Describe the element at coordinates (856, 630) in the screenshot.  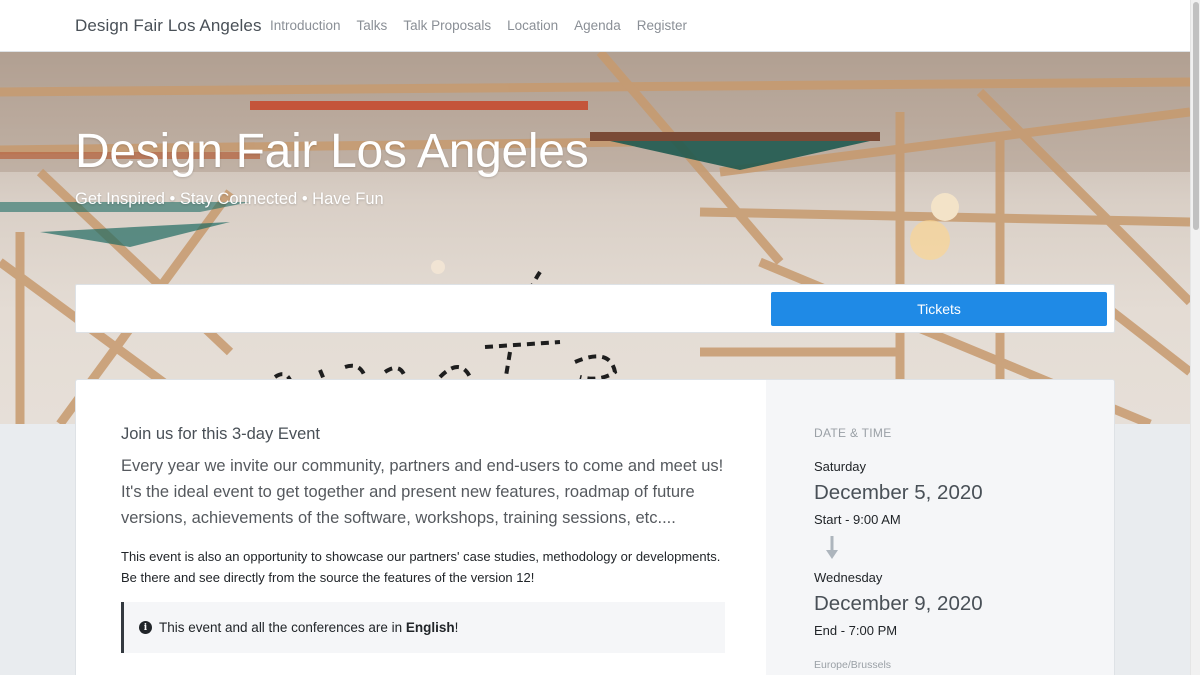
I see `end-time: End - 7:00 PM` at that location.